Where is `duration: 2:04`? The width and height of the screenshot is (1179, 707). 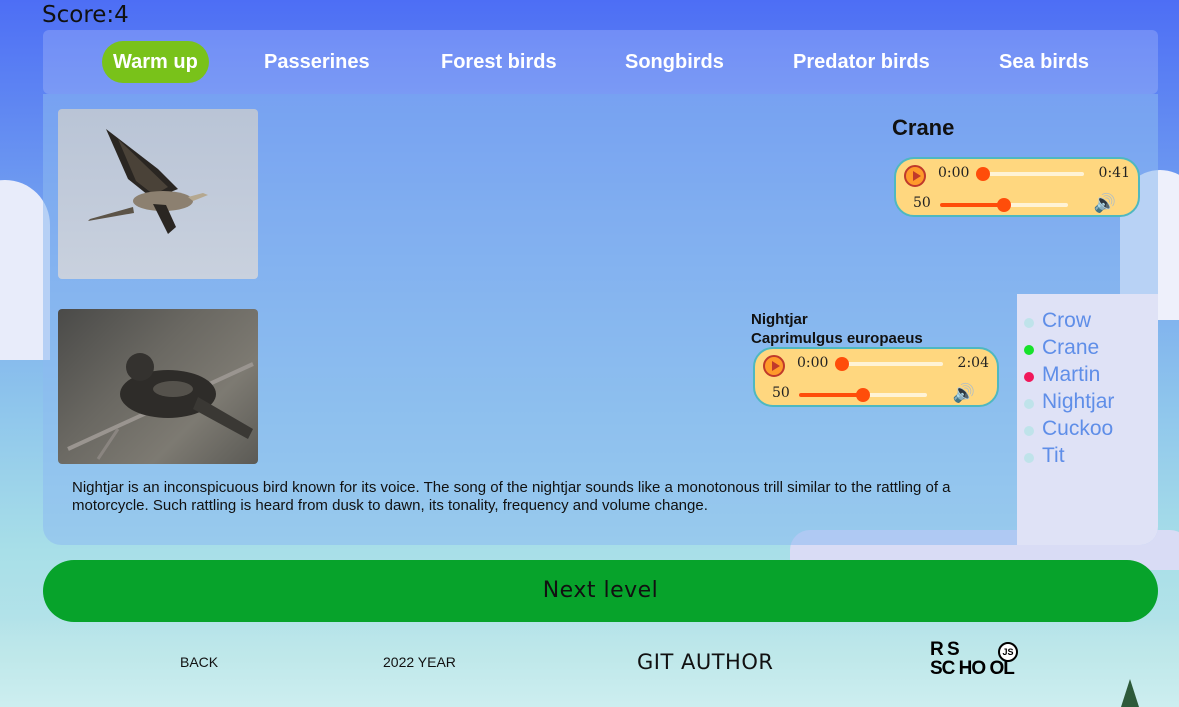
duration: 2:04 is located at coordinates (973, 363).